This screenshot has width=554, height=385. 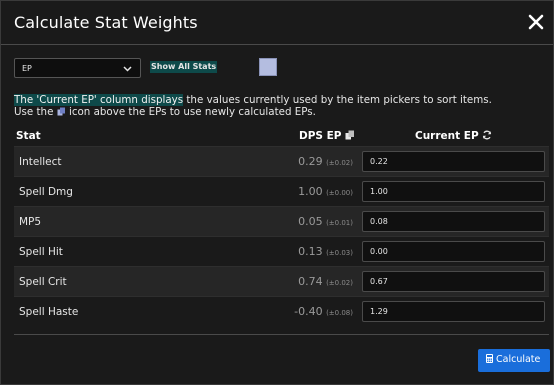 I want to click on dps-ep-value: 0.29 (±0.02), so click(x=325, y=161).